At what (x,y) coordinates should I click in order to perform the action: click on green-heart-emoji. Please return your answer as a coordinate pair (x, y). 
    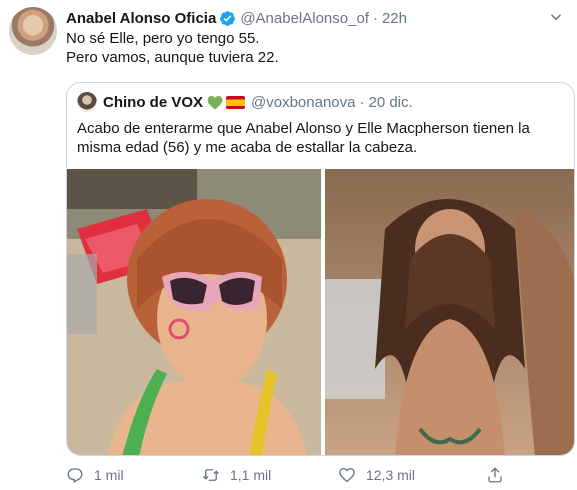
    Looking at the image, I should click on (215, 102).